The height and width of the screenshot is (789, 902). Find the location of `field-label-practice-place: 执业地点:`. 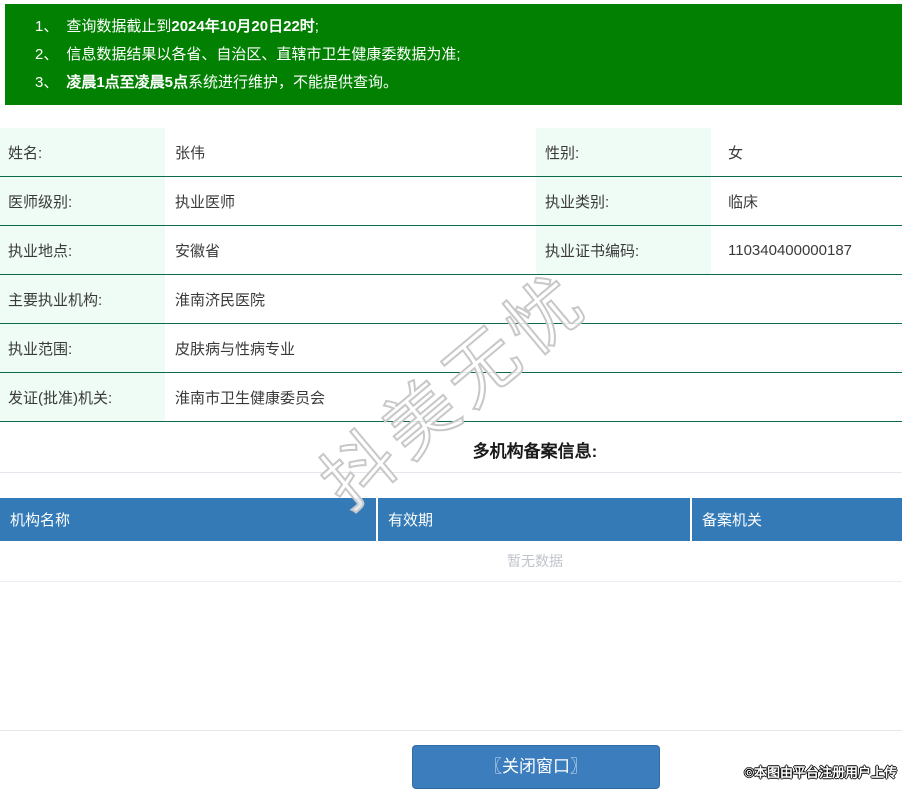

field-label-practice-place: 执业地点: is located at coordinates (82, 250).